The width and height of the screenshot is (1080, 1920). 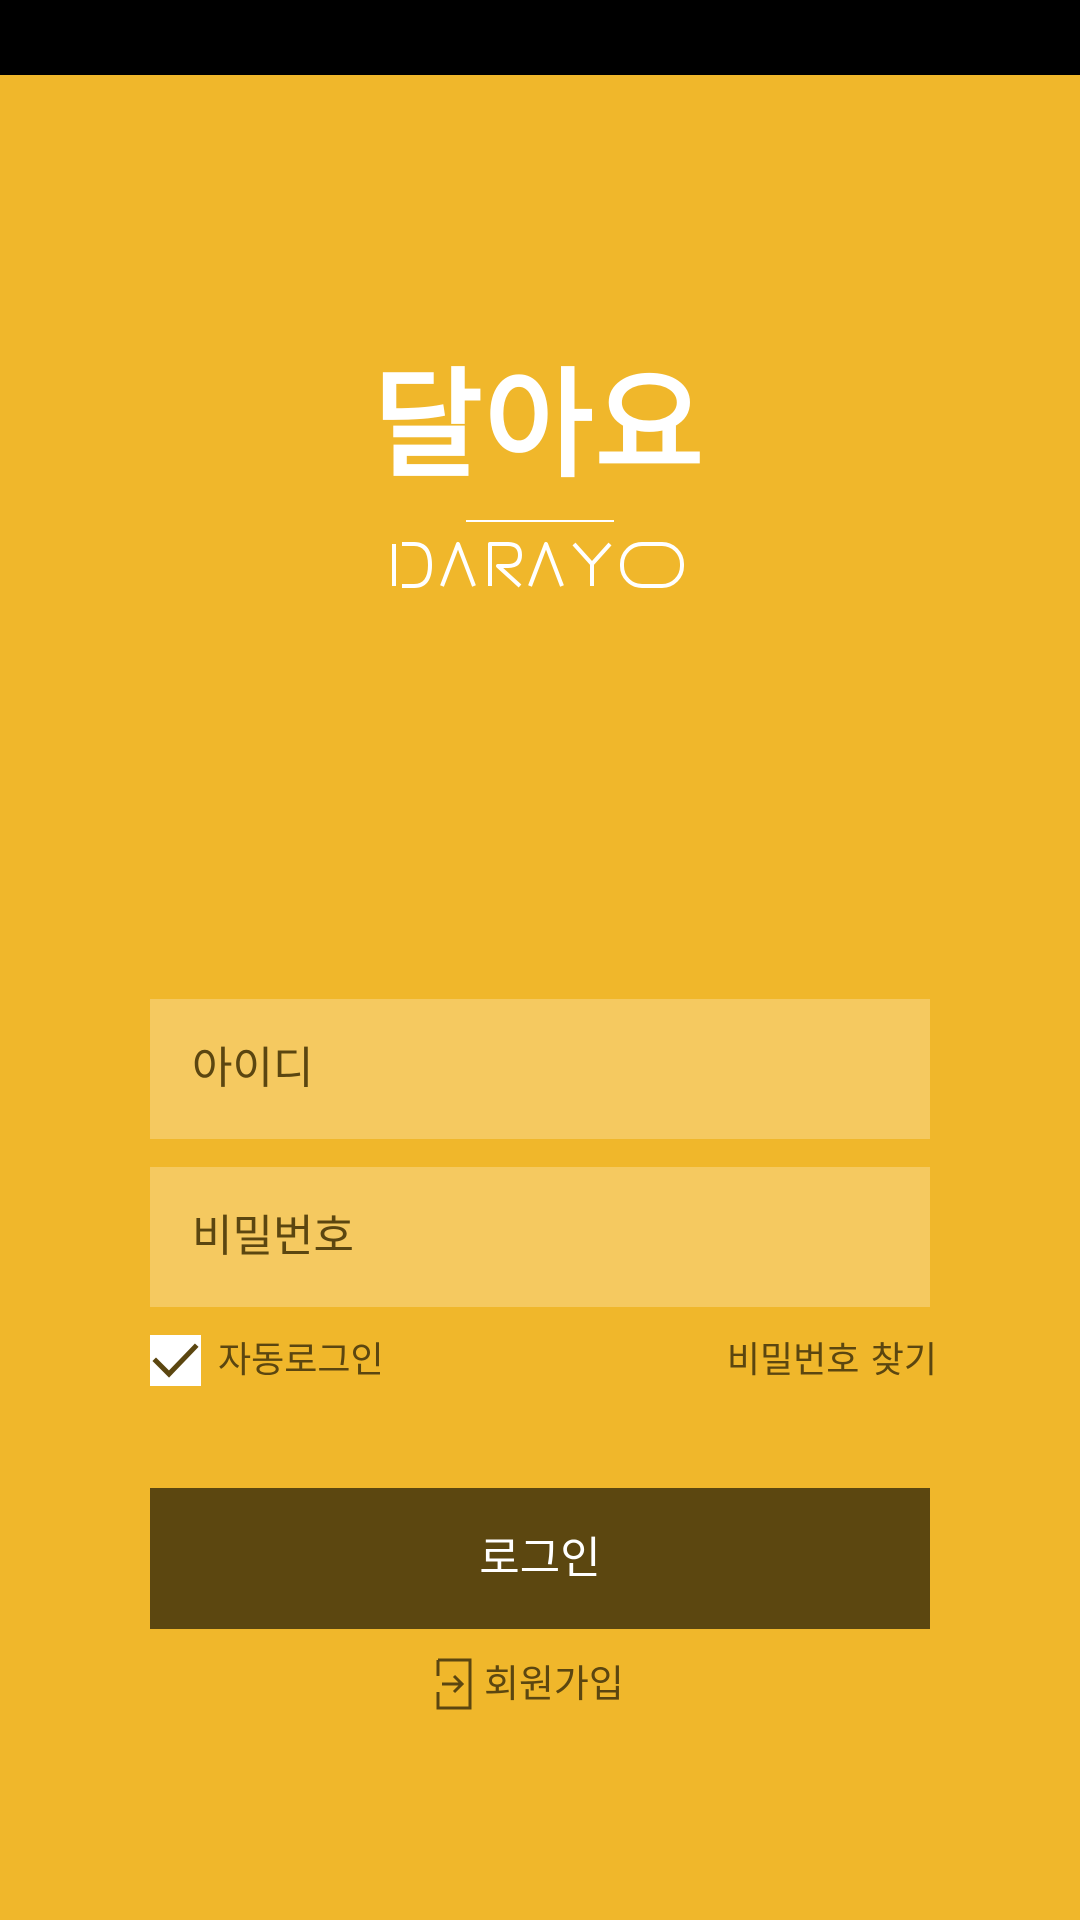 What do you see at coordinates (454, 1684) in the screenshot?
I see `sign-in-arrow-icon` at bounding box center [454, 1684].